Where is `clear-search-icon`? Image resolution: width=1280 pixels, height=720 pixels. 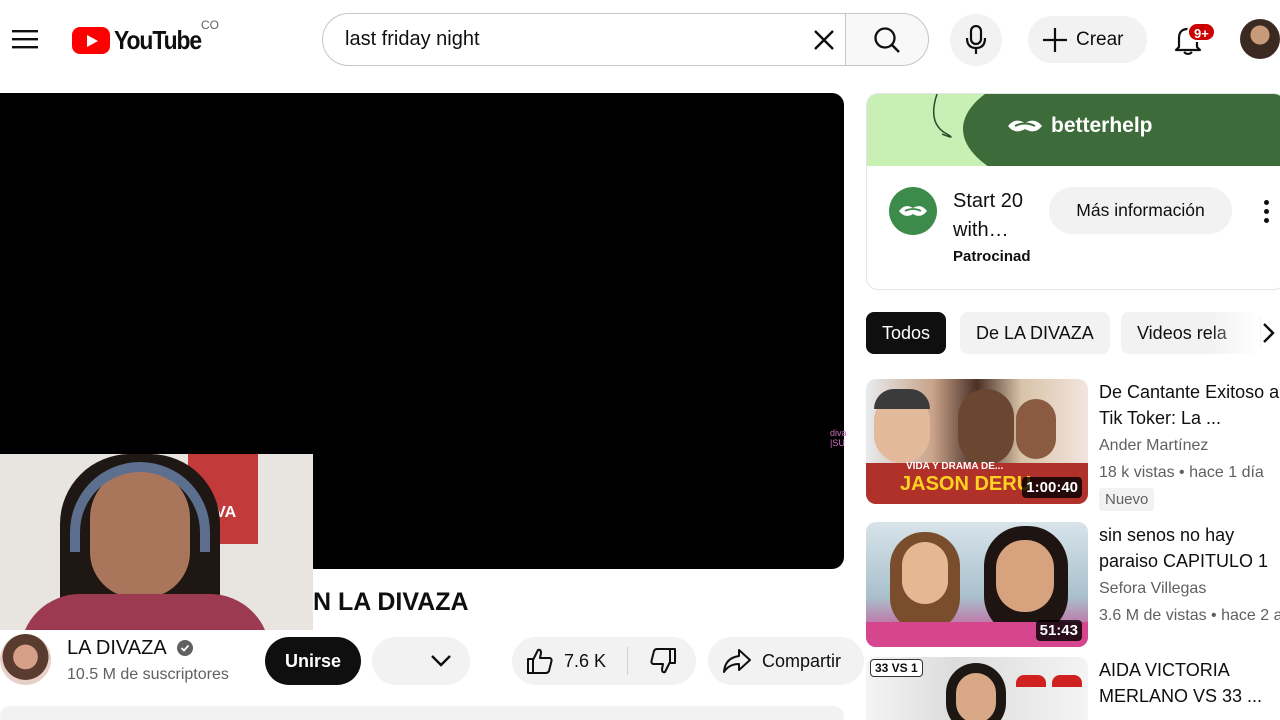 clear-search-icon is located at coordinates (824, 40).